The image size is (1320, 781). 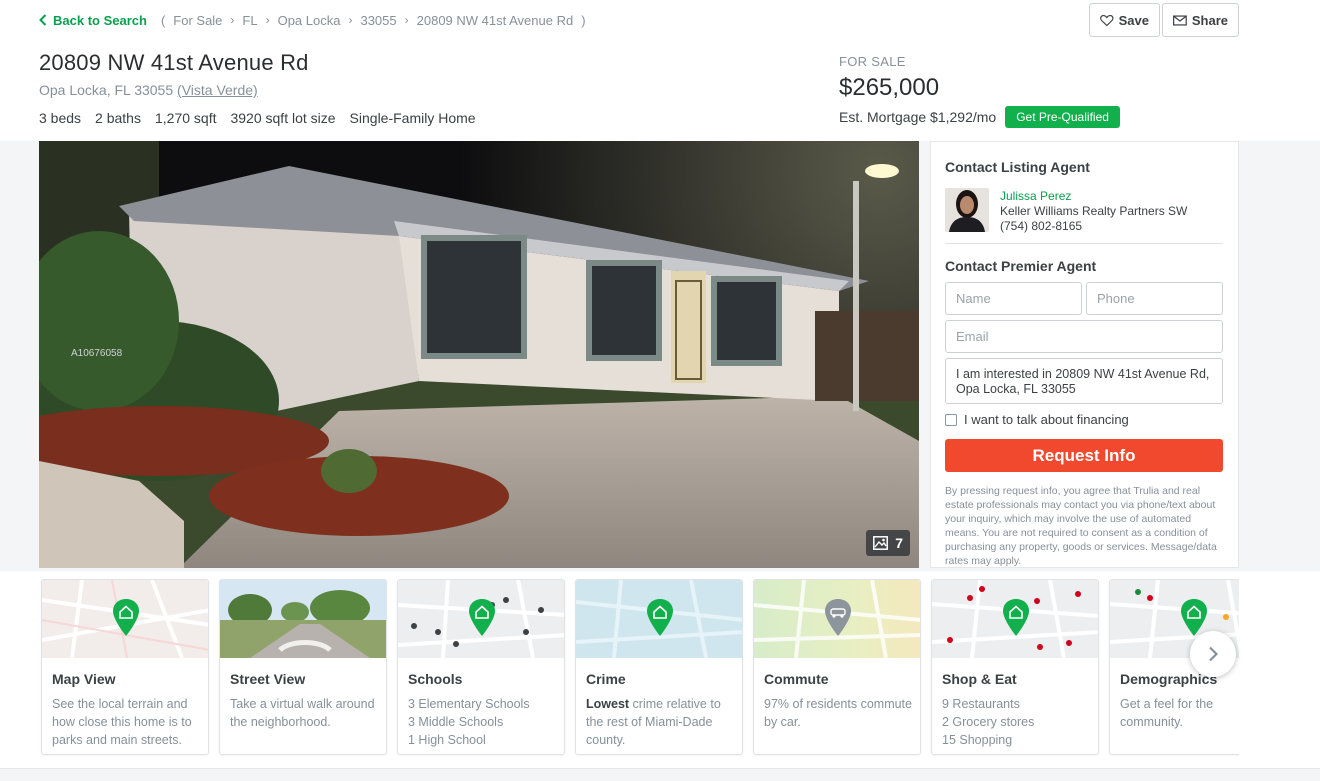 I want to click on email-field: Email, so click(x=1084, y=336).